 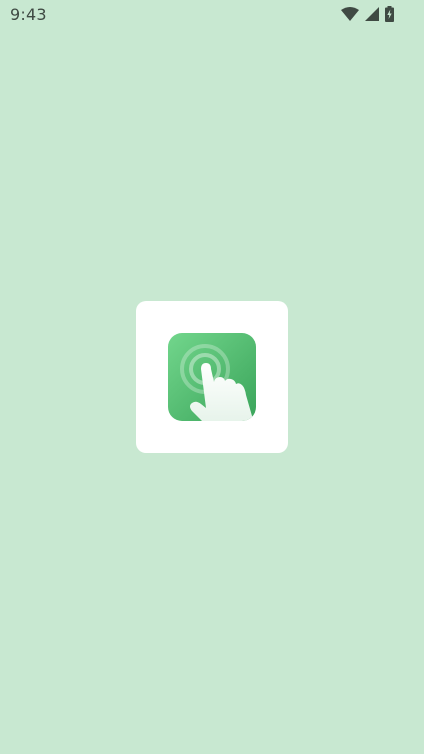 I want to click on app-icon, so click(x=212, y=377).